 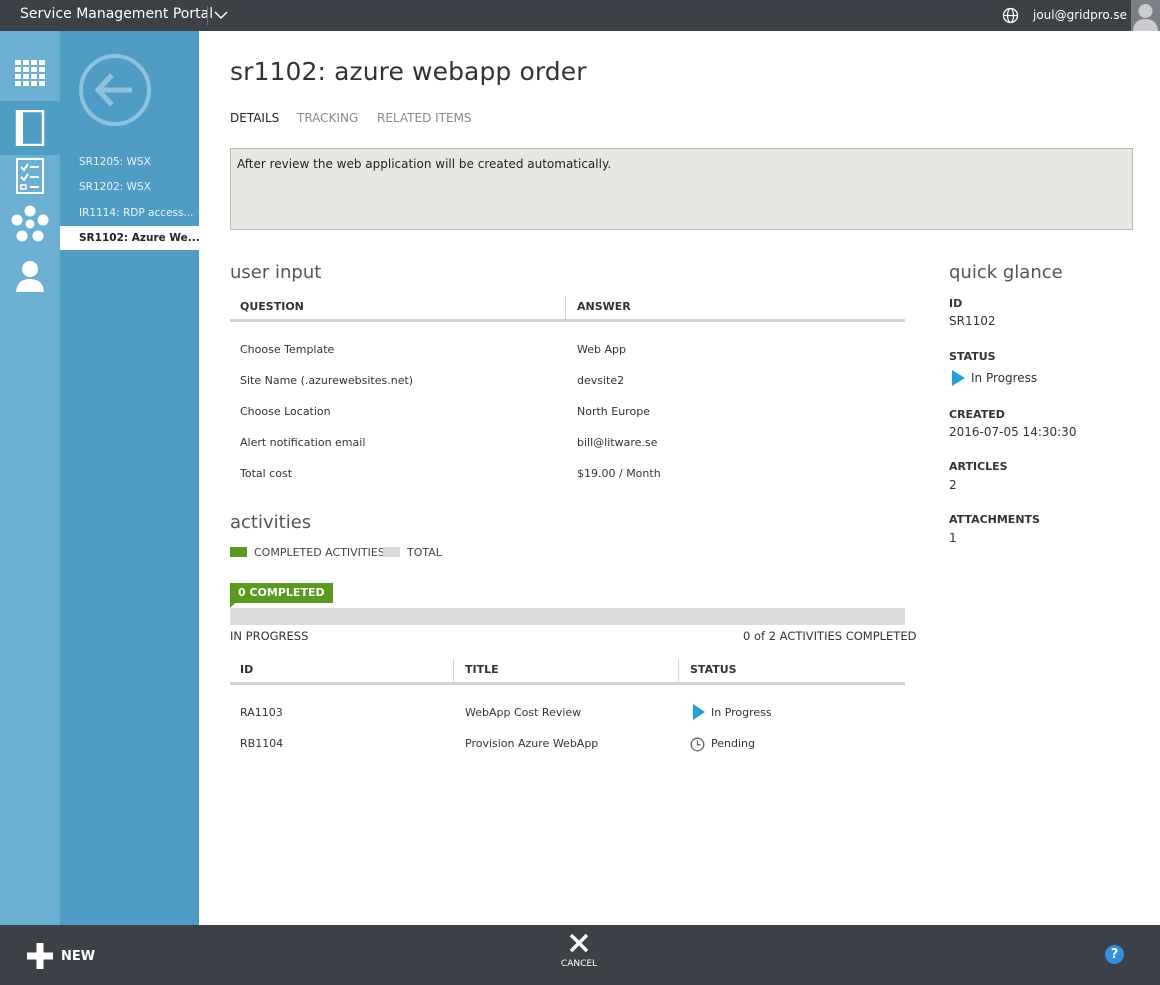 I want to click on command-bar: NEW CANCEL ?, so click(x=580, y=955).